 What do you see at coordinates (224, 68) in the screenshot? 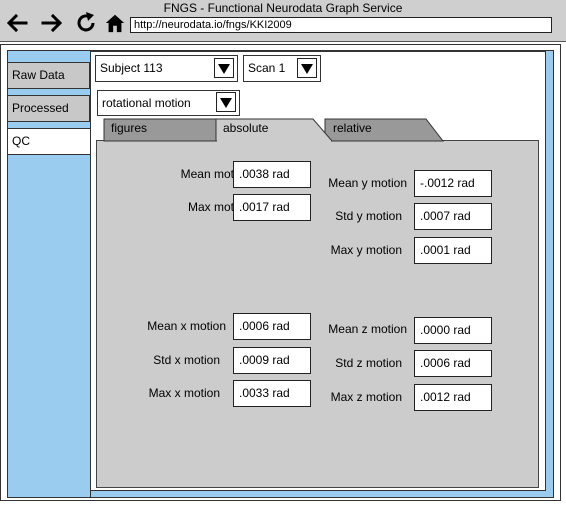
I see `subject-dropdown-icon` at bounding box center [224, 68].